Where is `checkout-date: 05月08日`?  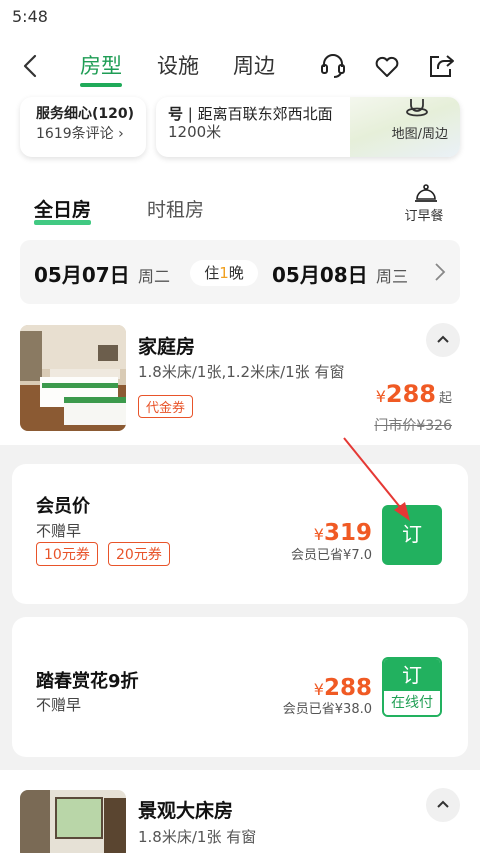
checkout-date: 05月08日 is located at coordinates (320, 275).